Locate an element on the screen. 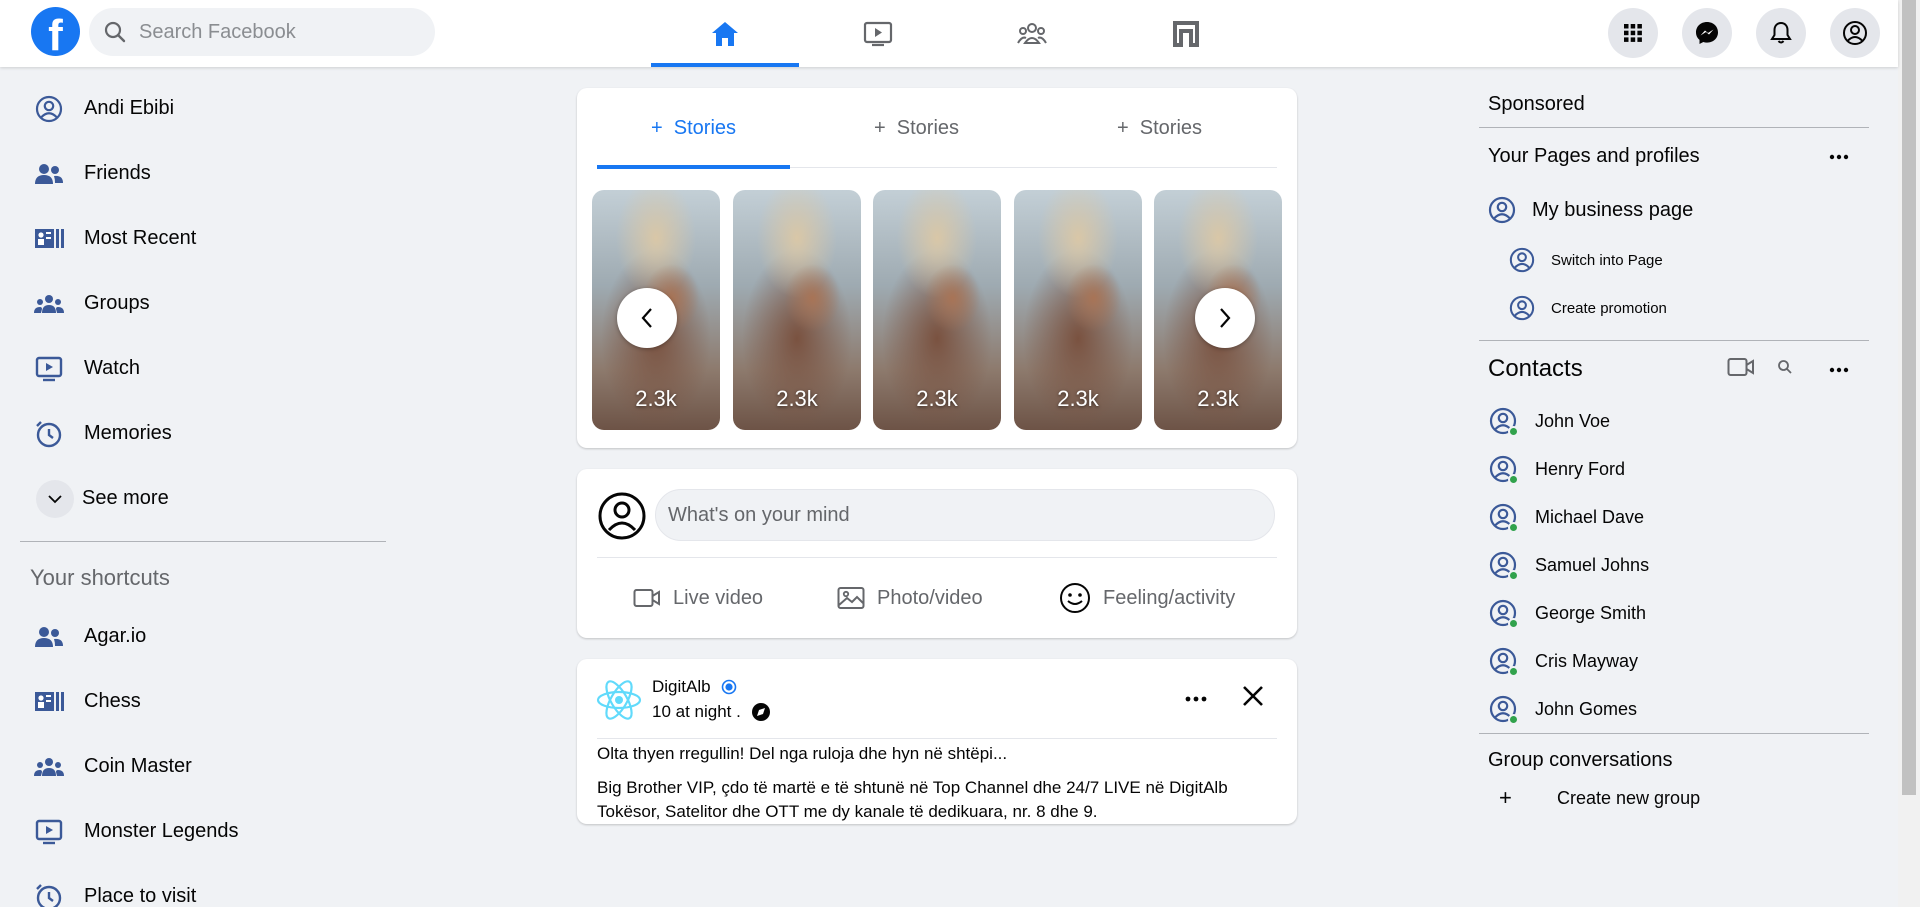  nav-tab-gaming is located at coordinates (1186, 33).